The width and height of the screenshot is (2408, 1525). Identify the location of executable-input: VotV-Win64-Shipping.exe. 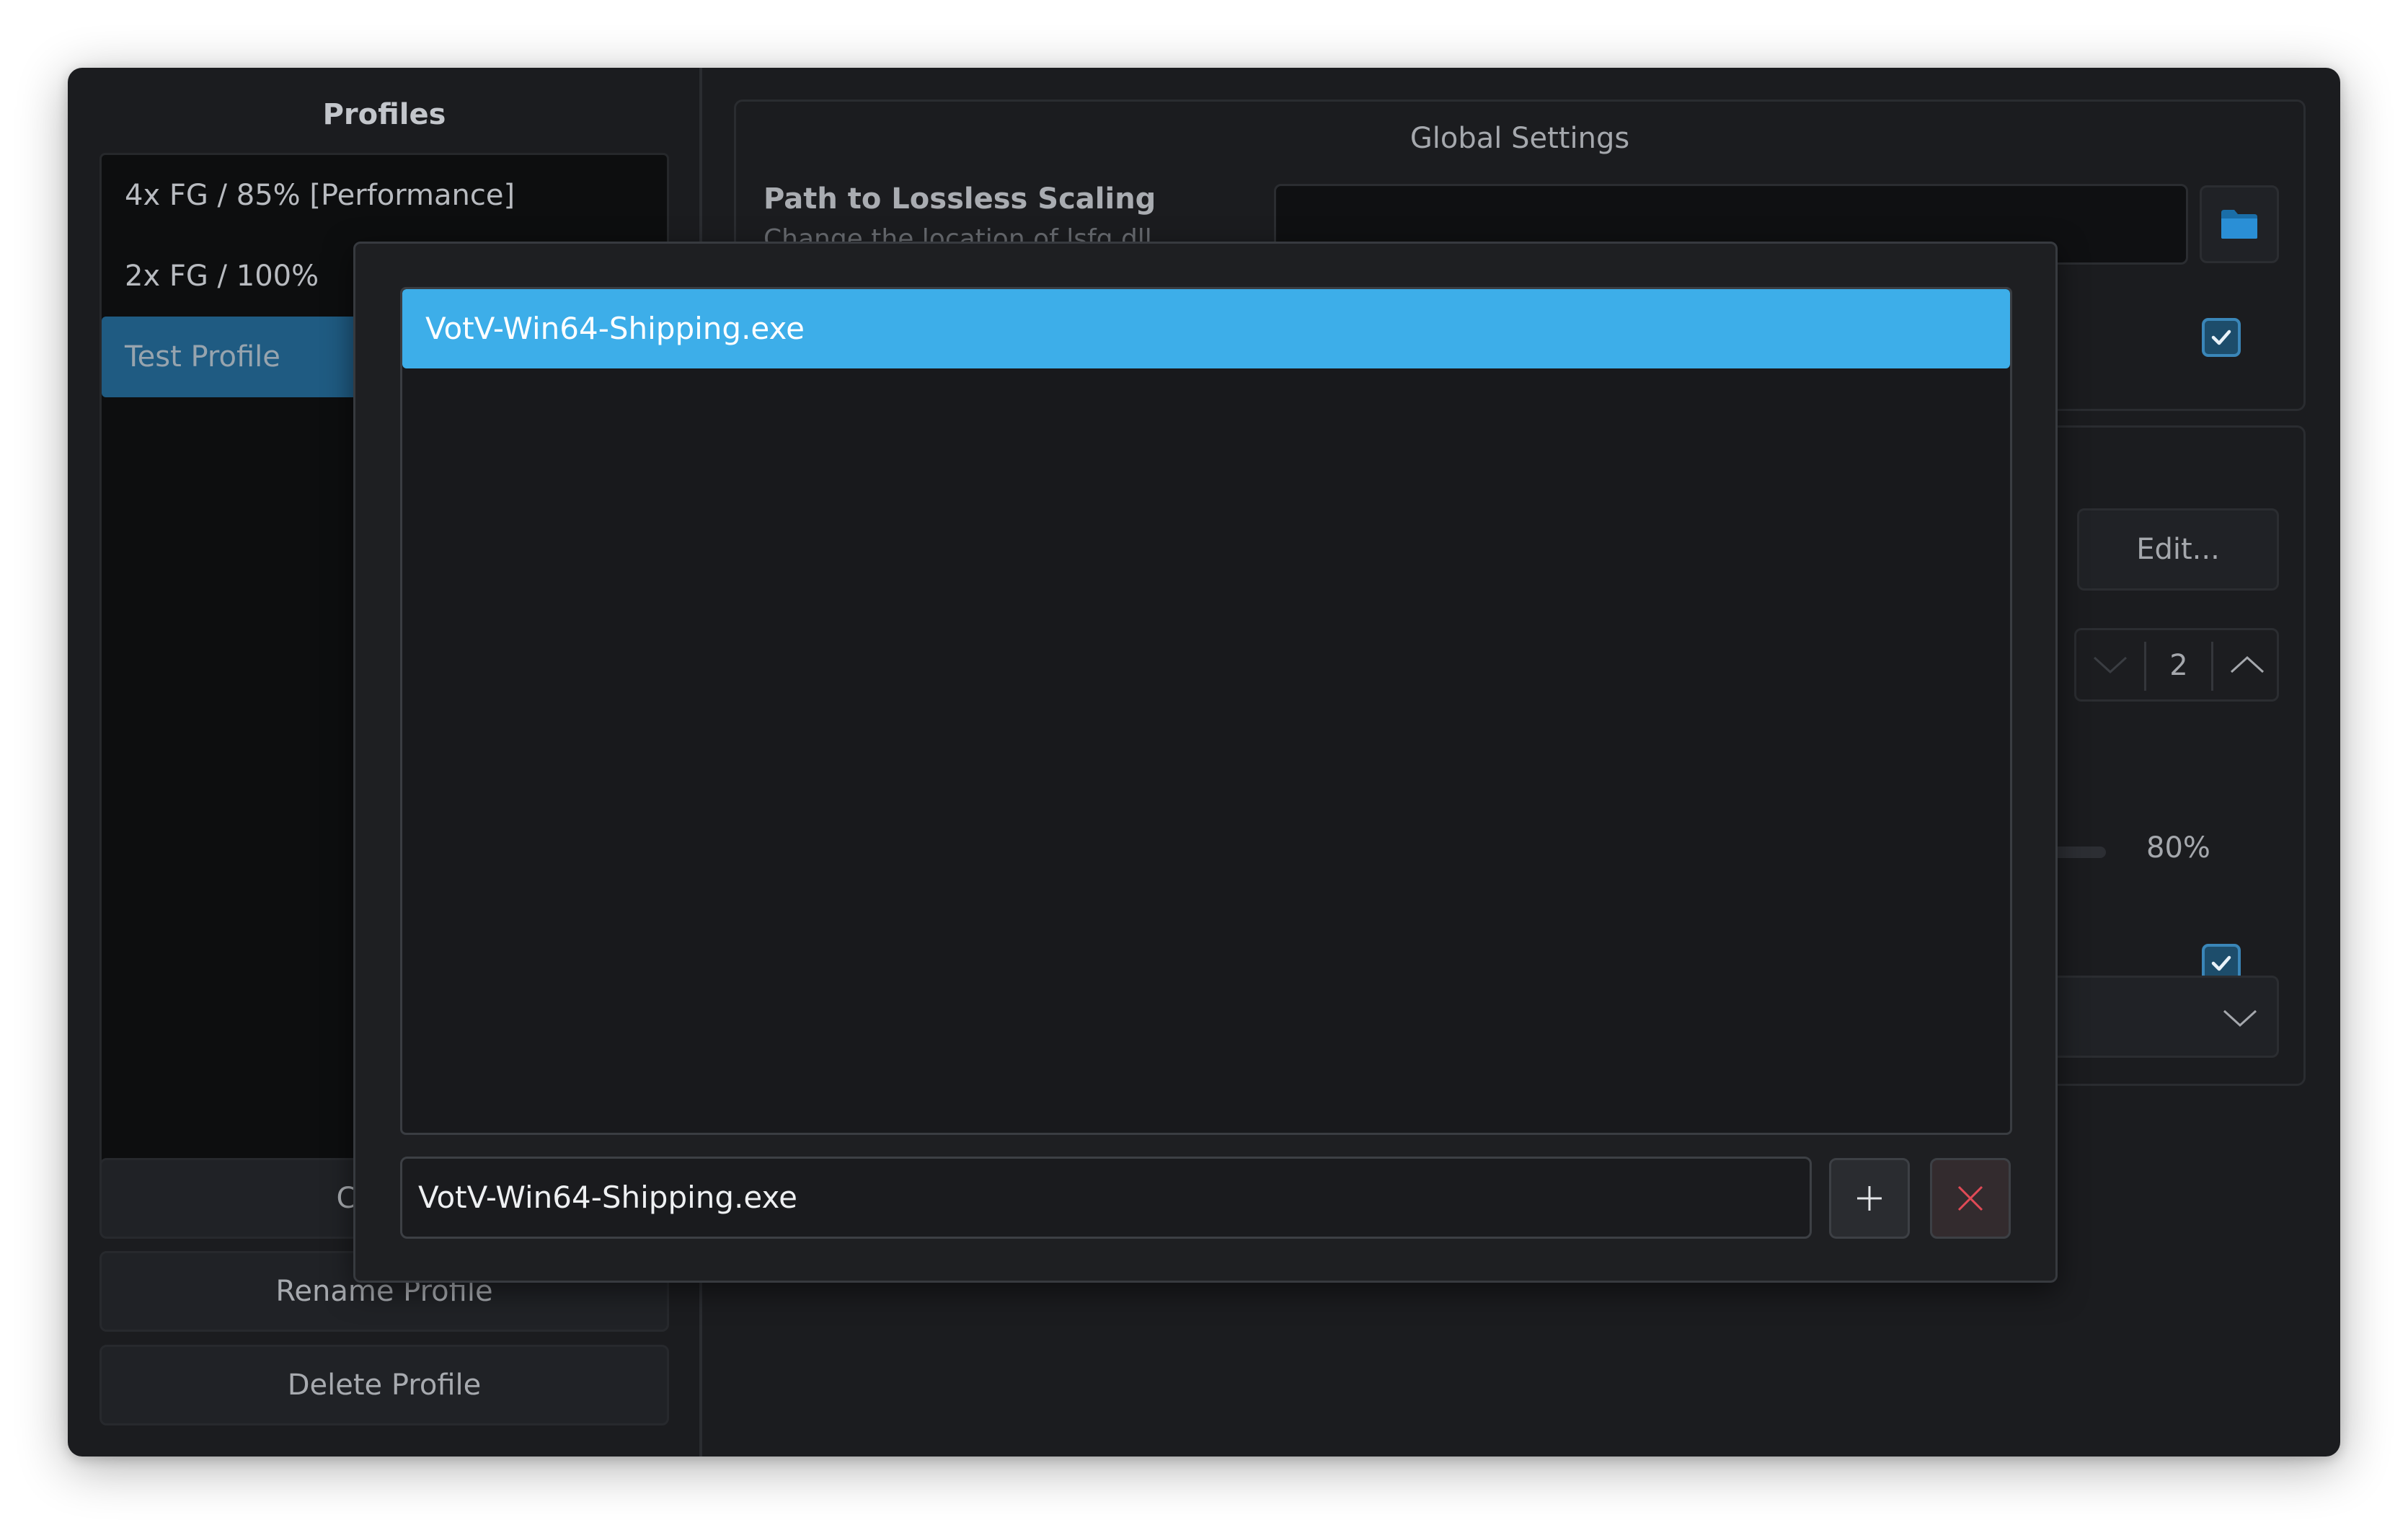
(1106, 1198).